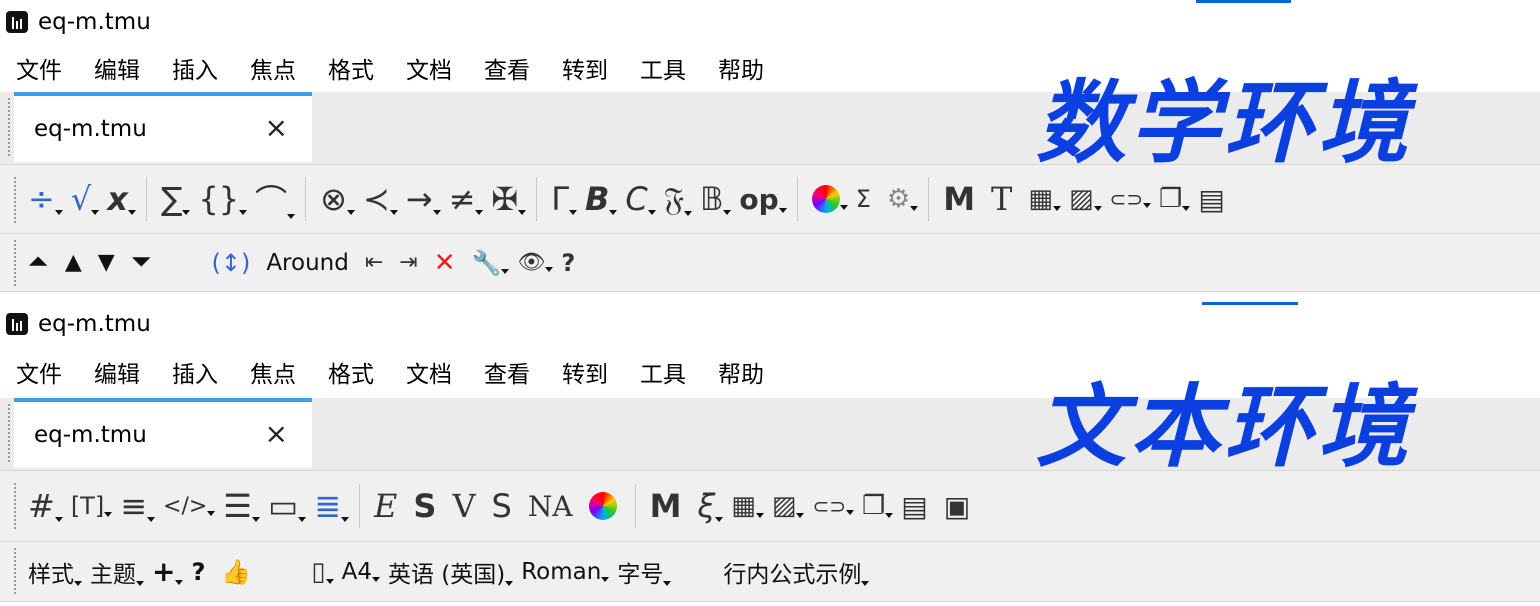 Image resolution: width=1540 pixels, height=606 pixels. What do you see at coordinates (307, 263) in the screenshot?
I see `around-label: Around` at bounding box center [307, 263].